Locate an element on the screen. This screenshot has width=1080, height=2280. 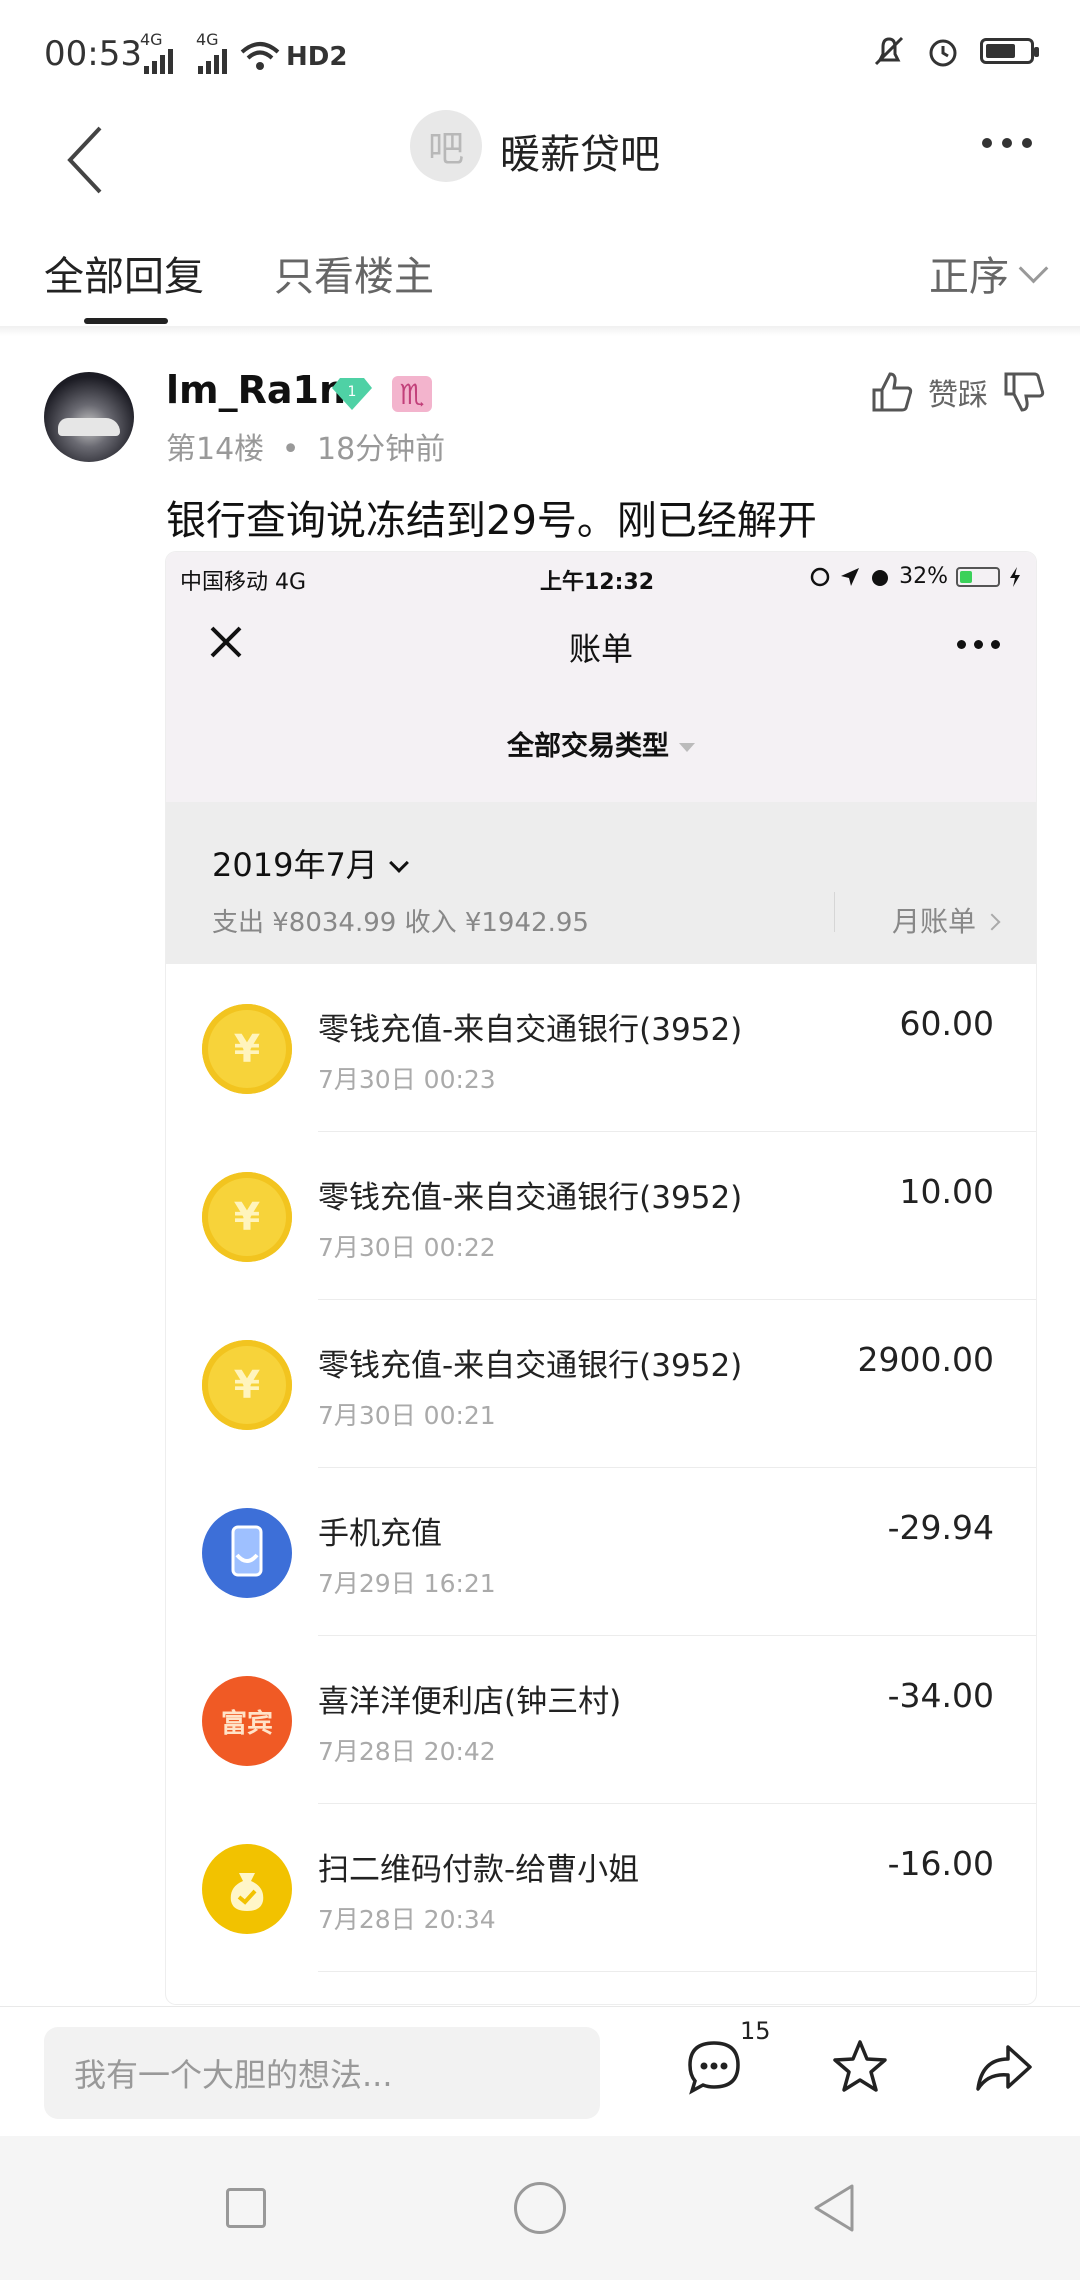
user-avatar is located at coordinates (89, 417).